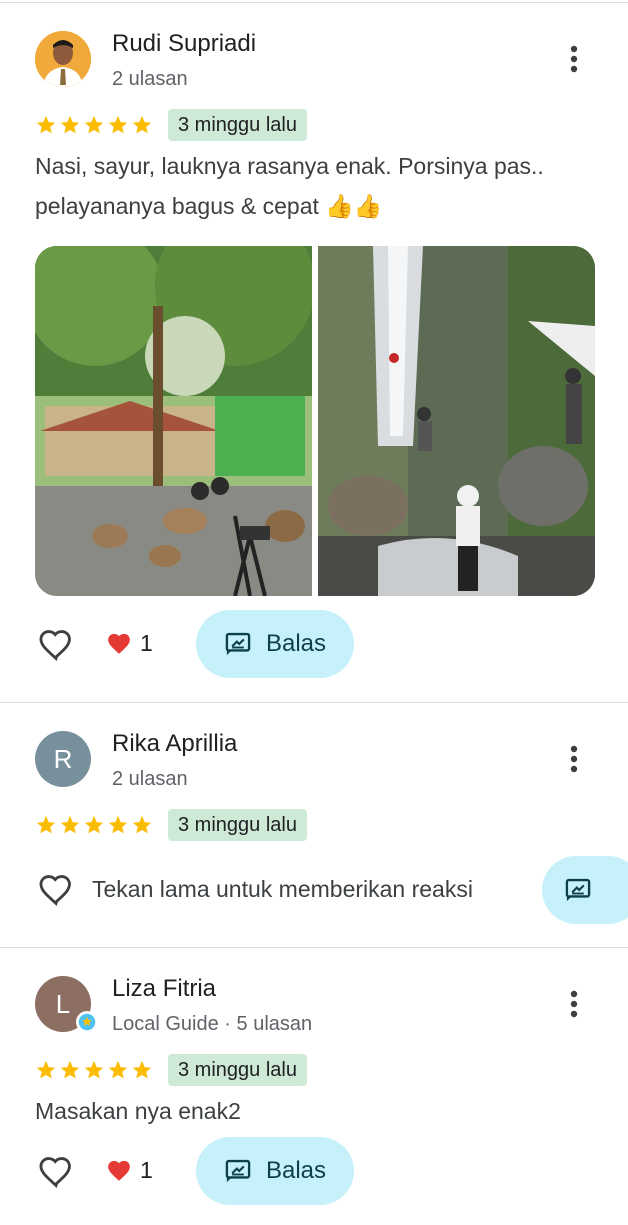 Image resolution: width=628 pixels, height=1225 pixels. I want to click on avatar: R, so click(63, 759).